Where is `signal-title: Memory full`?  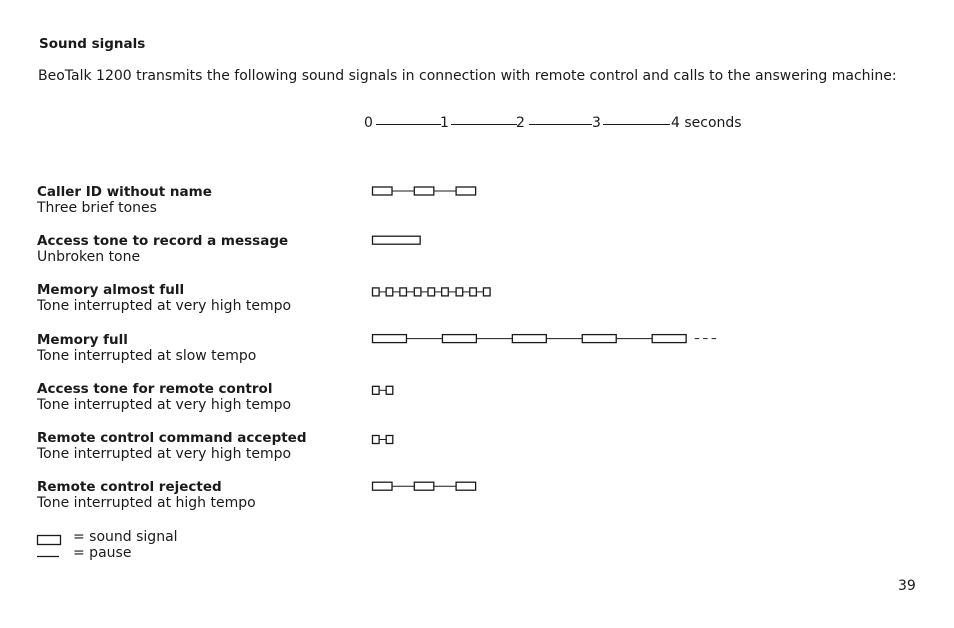
signal-title: Memory full is located at coordinates (82, 339).